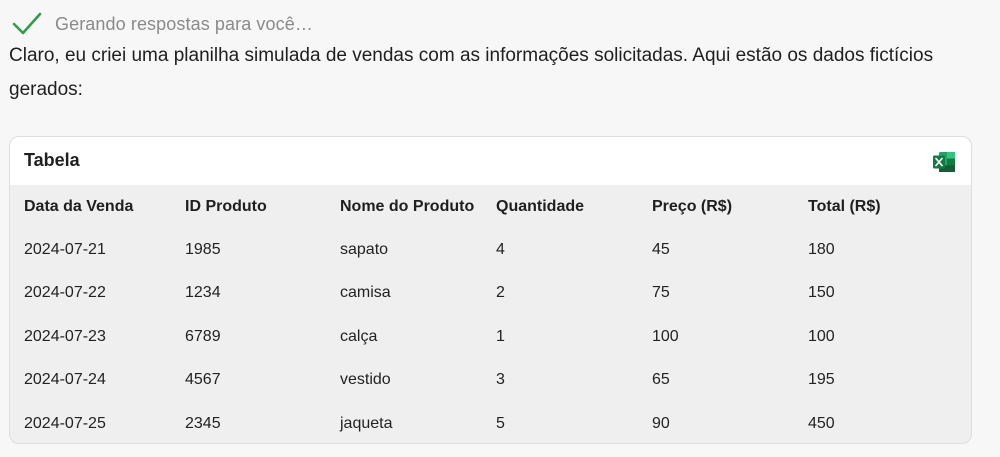  What do you see at coordinates (65, 423) in the screenshot?
I see `table-cell: 2024-07-25` at bounding box center [65, 423].